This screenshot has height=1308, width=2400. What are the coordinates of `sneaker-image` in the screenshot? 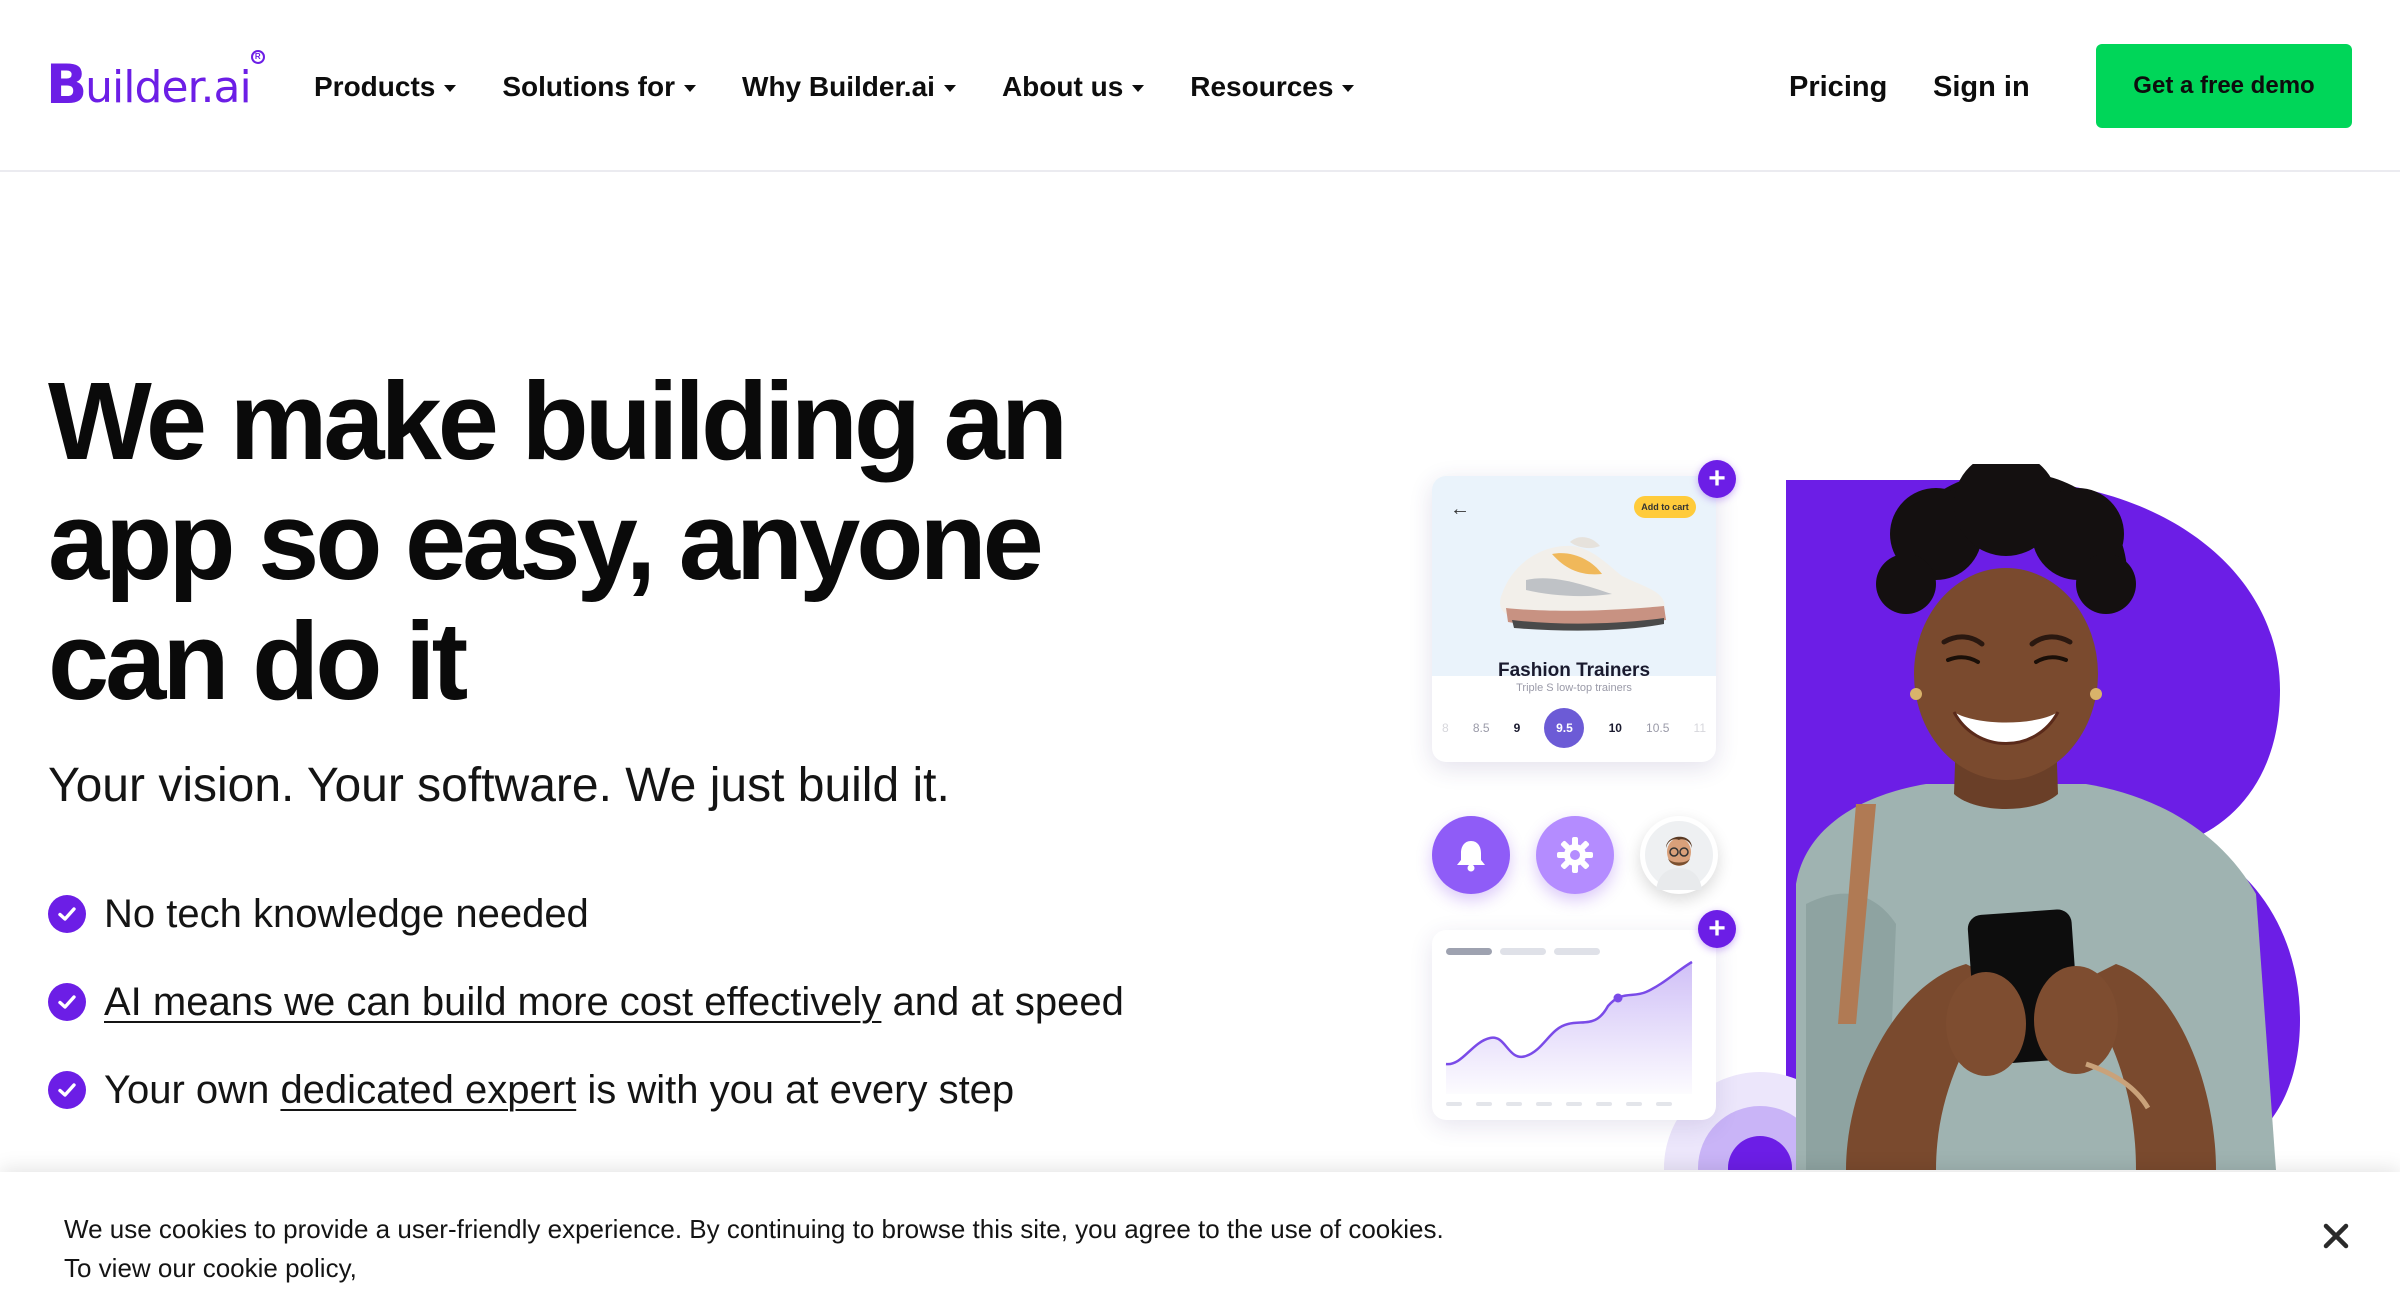 It's located at (1583, 584).